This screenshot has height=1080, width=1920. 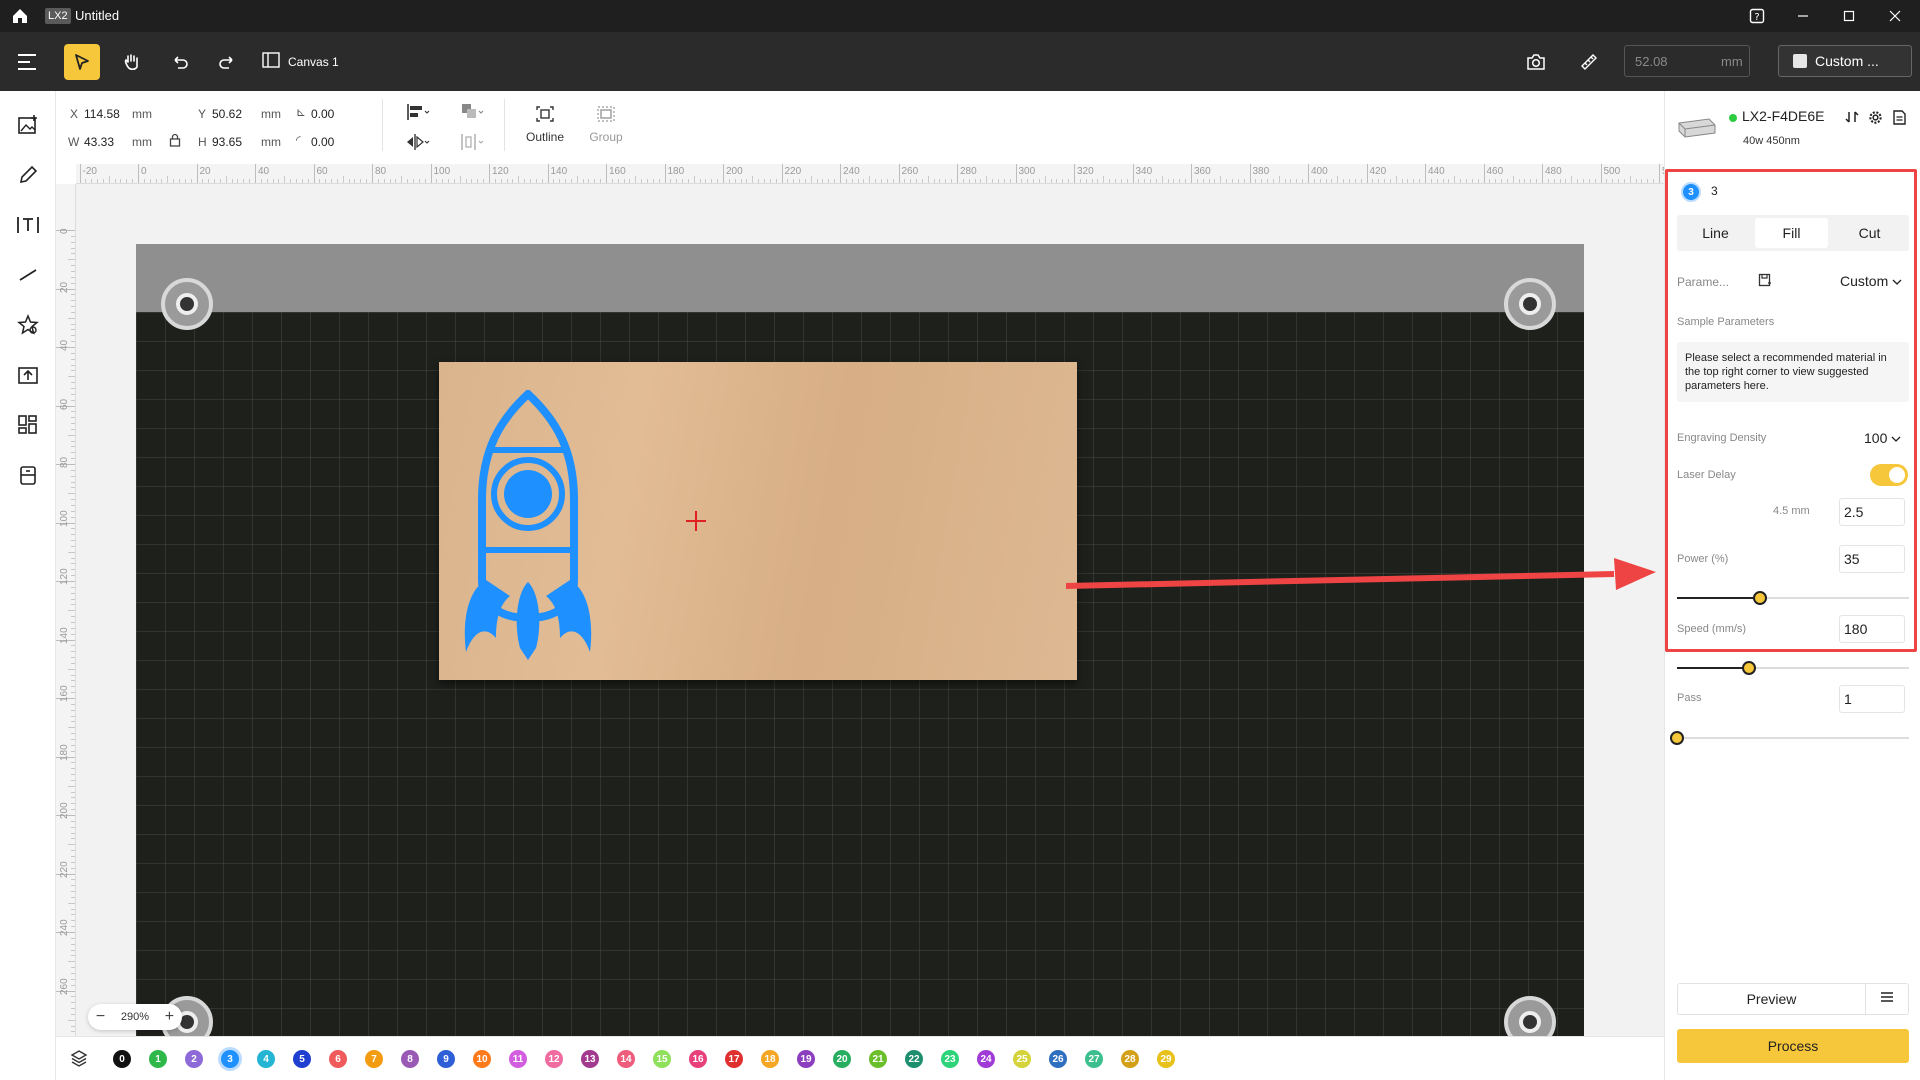 I want to click on preview-button: Preview, so click(x=1771, y=999).